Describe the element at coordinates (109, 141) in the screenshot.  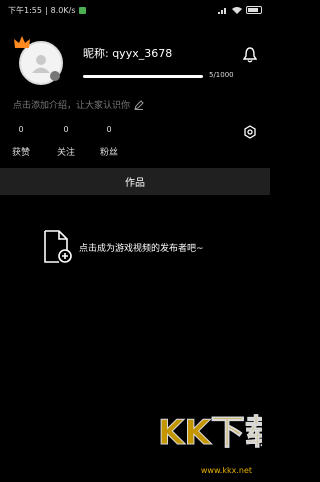
I see `stat-followers: 0 粉丝` at that location.